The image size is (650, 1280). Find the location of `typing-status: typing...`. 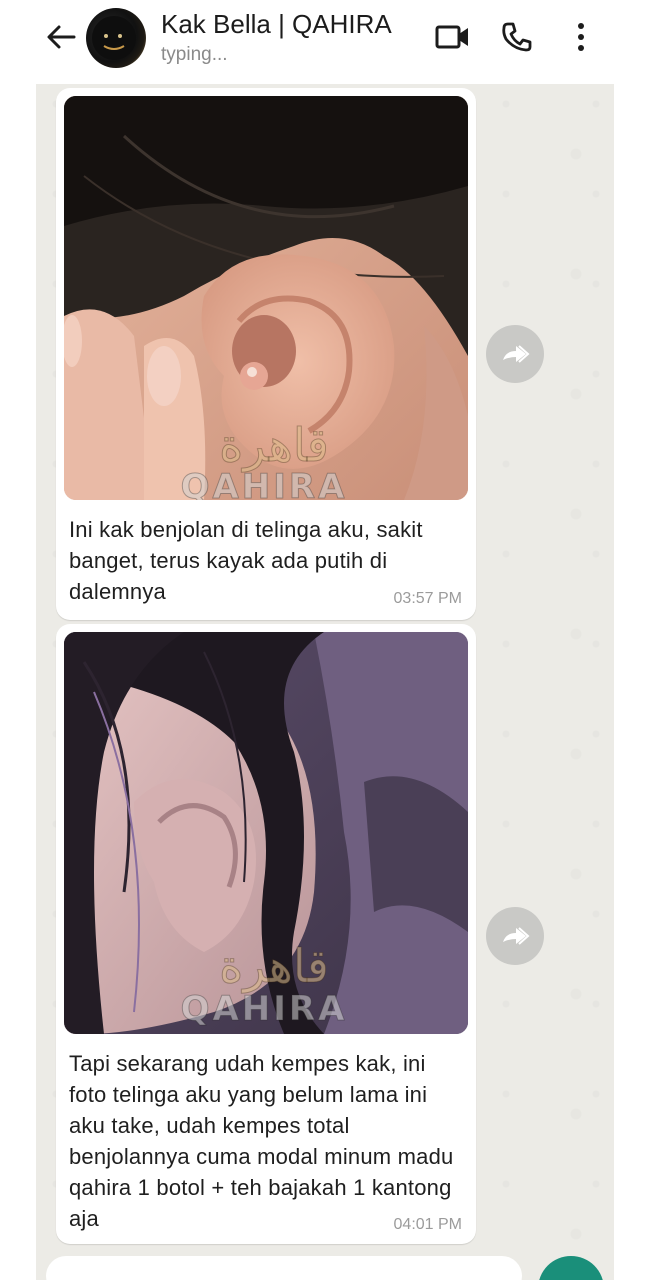

typing-status: typing... is located at coordinates (194, 54).